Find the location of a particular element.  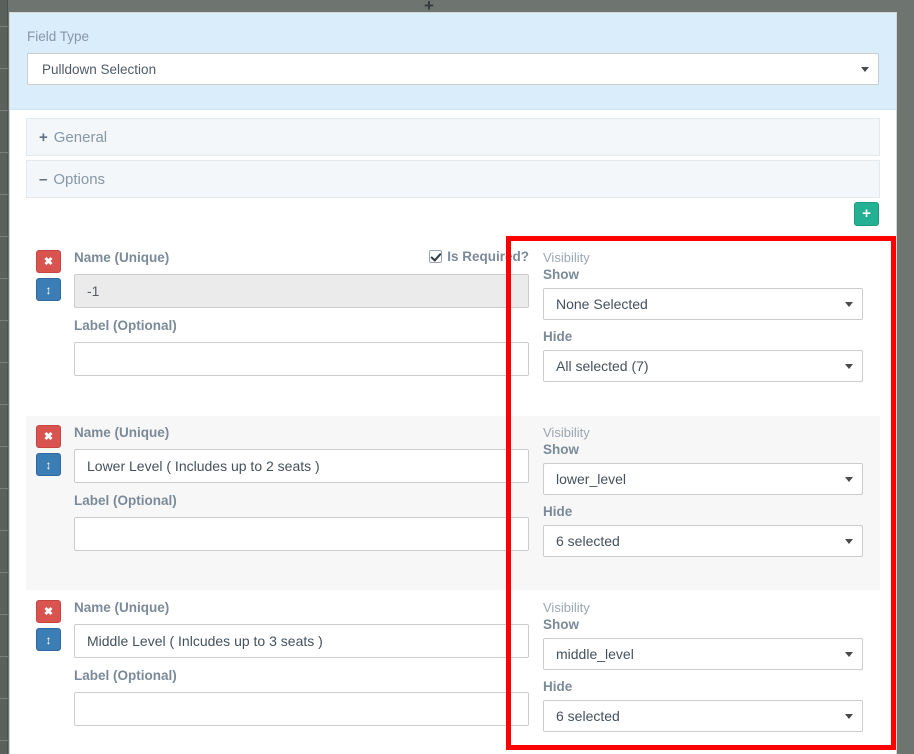

visibility-show-value: None Selected is located at coordinates (602, 304).